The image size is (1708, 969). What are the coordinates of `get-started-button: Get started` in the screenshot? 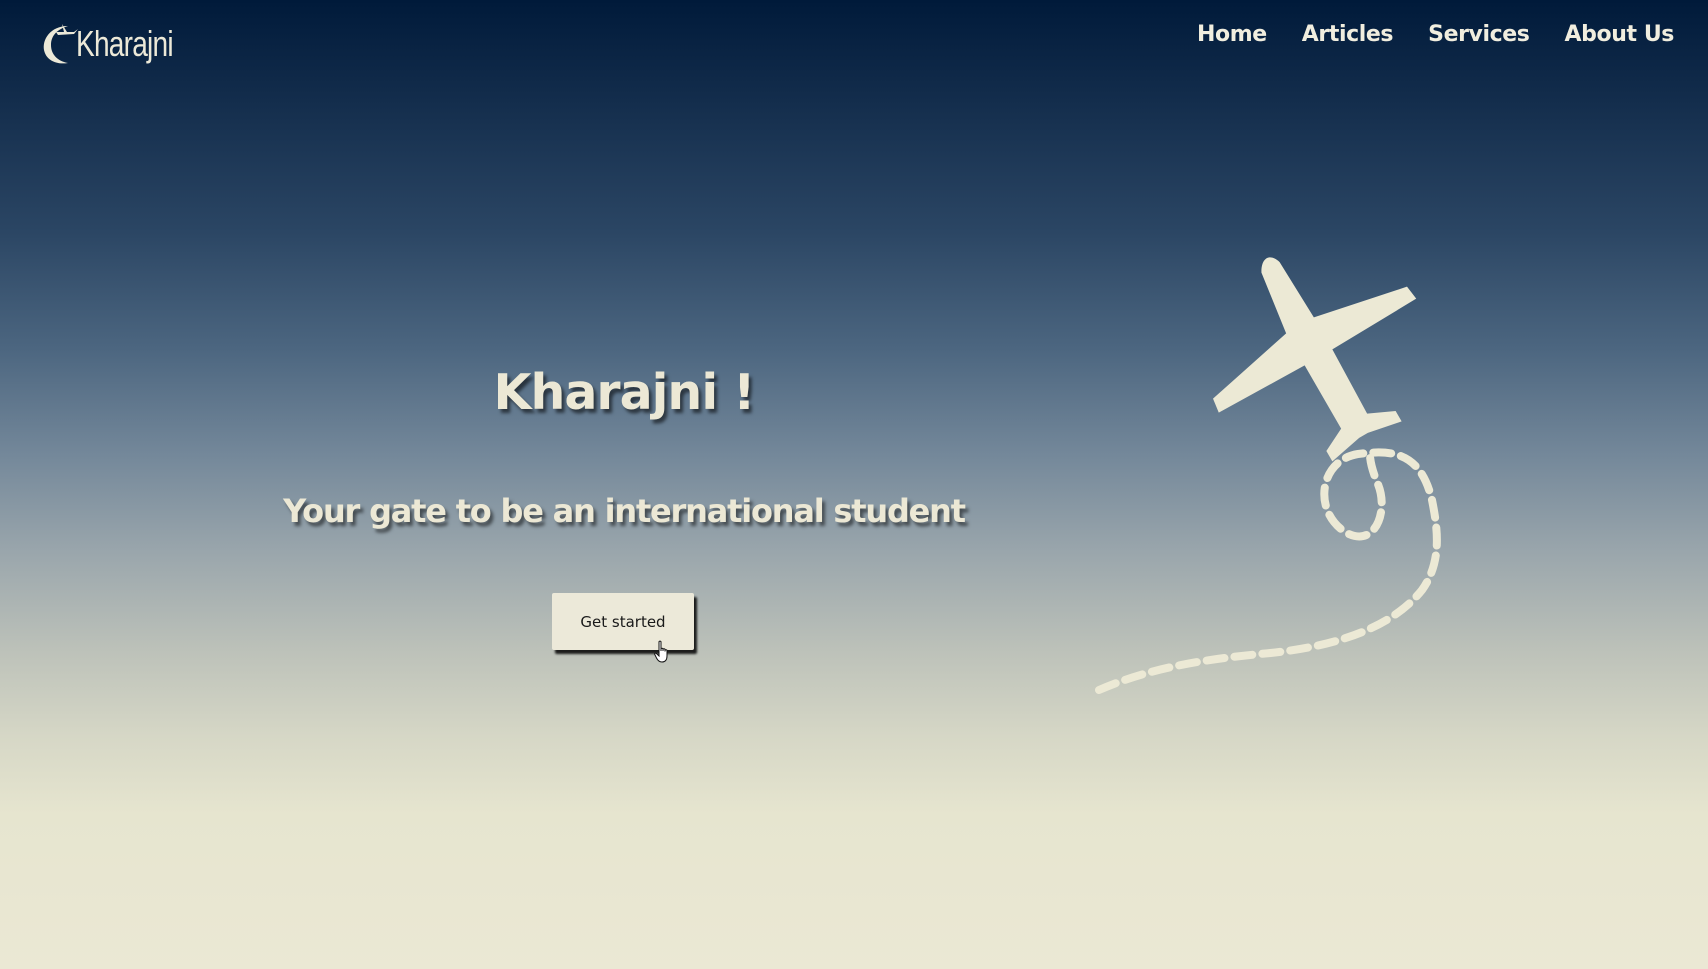 It's located at (623, 621).